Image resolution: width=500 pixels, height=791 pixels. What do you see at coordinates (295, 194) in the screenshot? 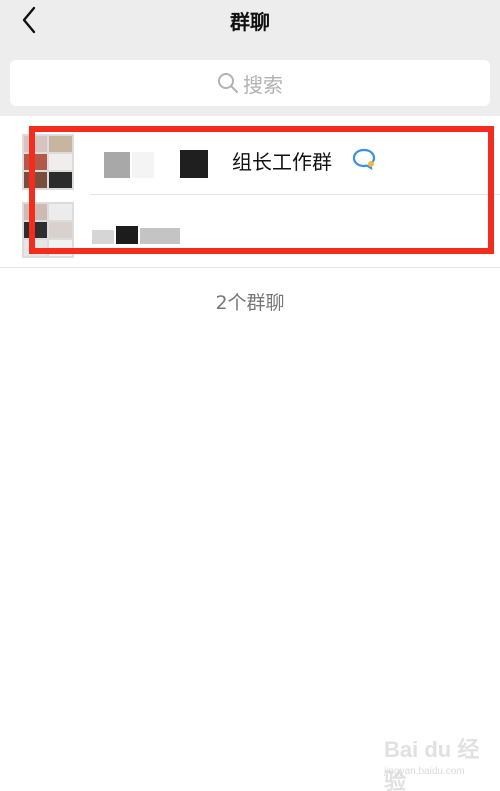
I see `row-divider` at bounding box center [295, 194].